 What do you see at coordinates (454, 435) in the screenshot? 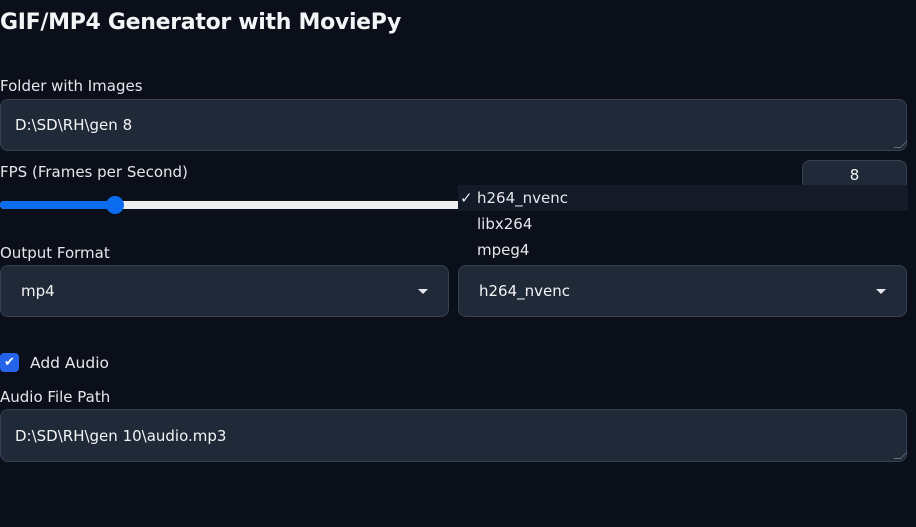
I see `audio-path-input: D:\SD\RH\gen 10\audio.mp3` at bounding box center [454, 435].